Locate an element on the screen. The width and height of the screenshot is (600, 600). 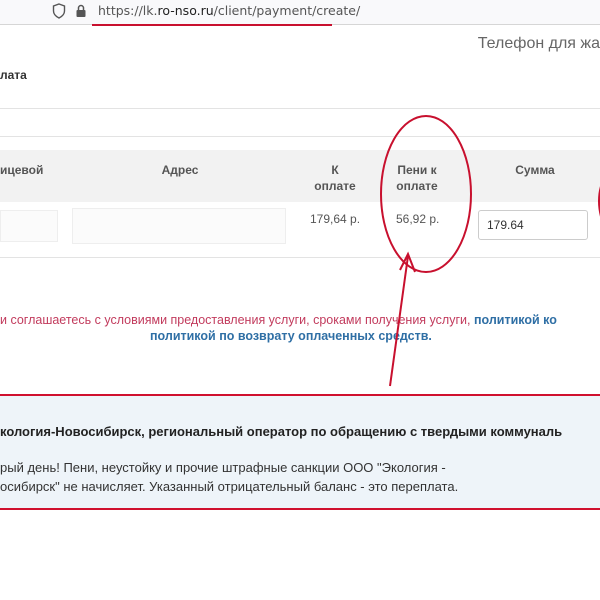
phone-label: Телефон для жа is located at coordinates (538, 43).